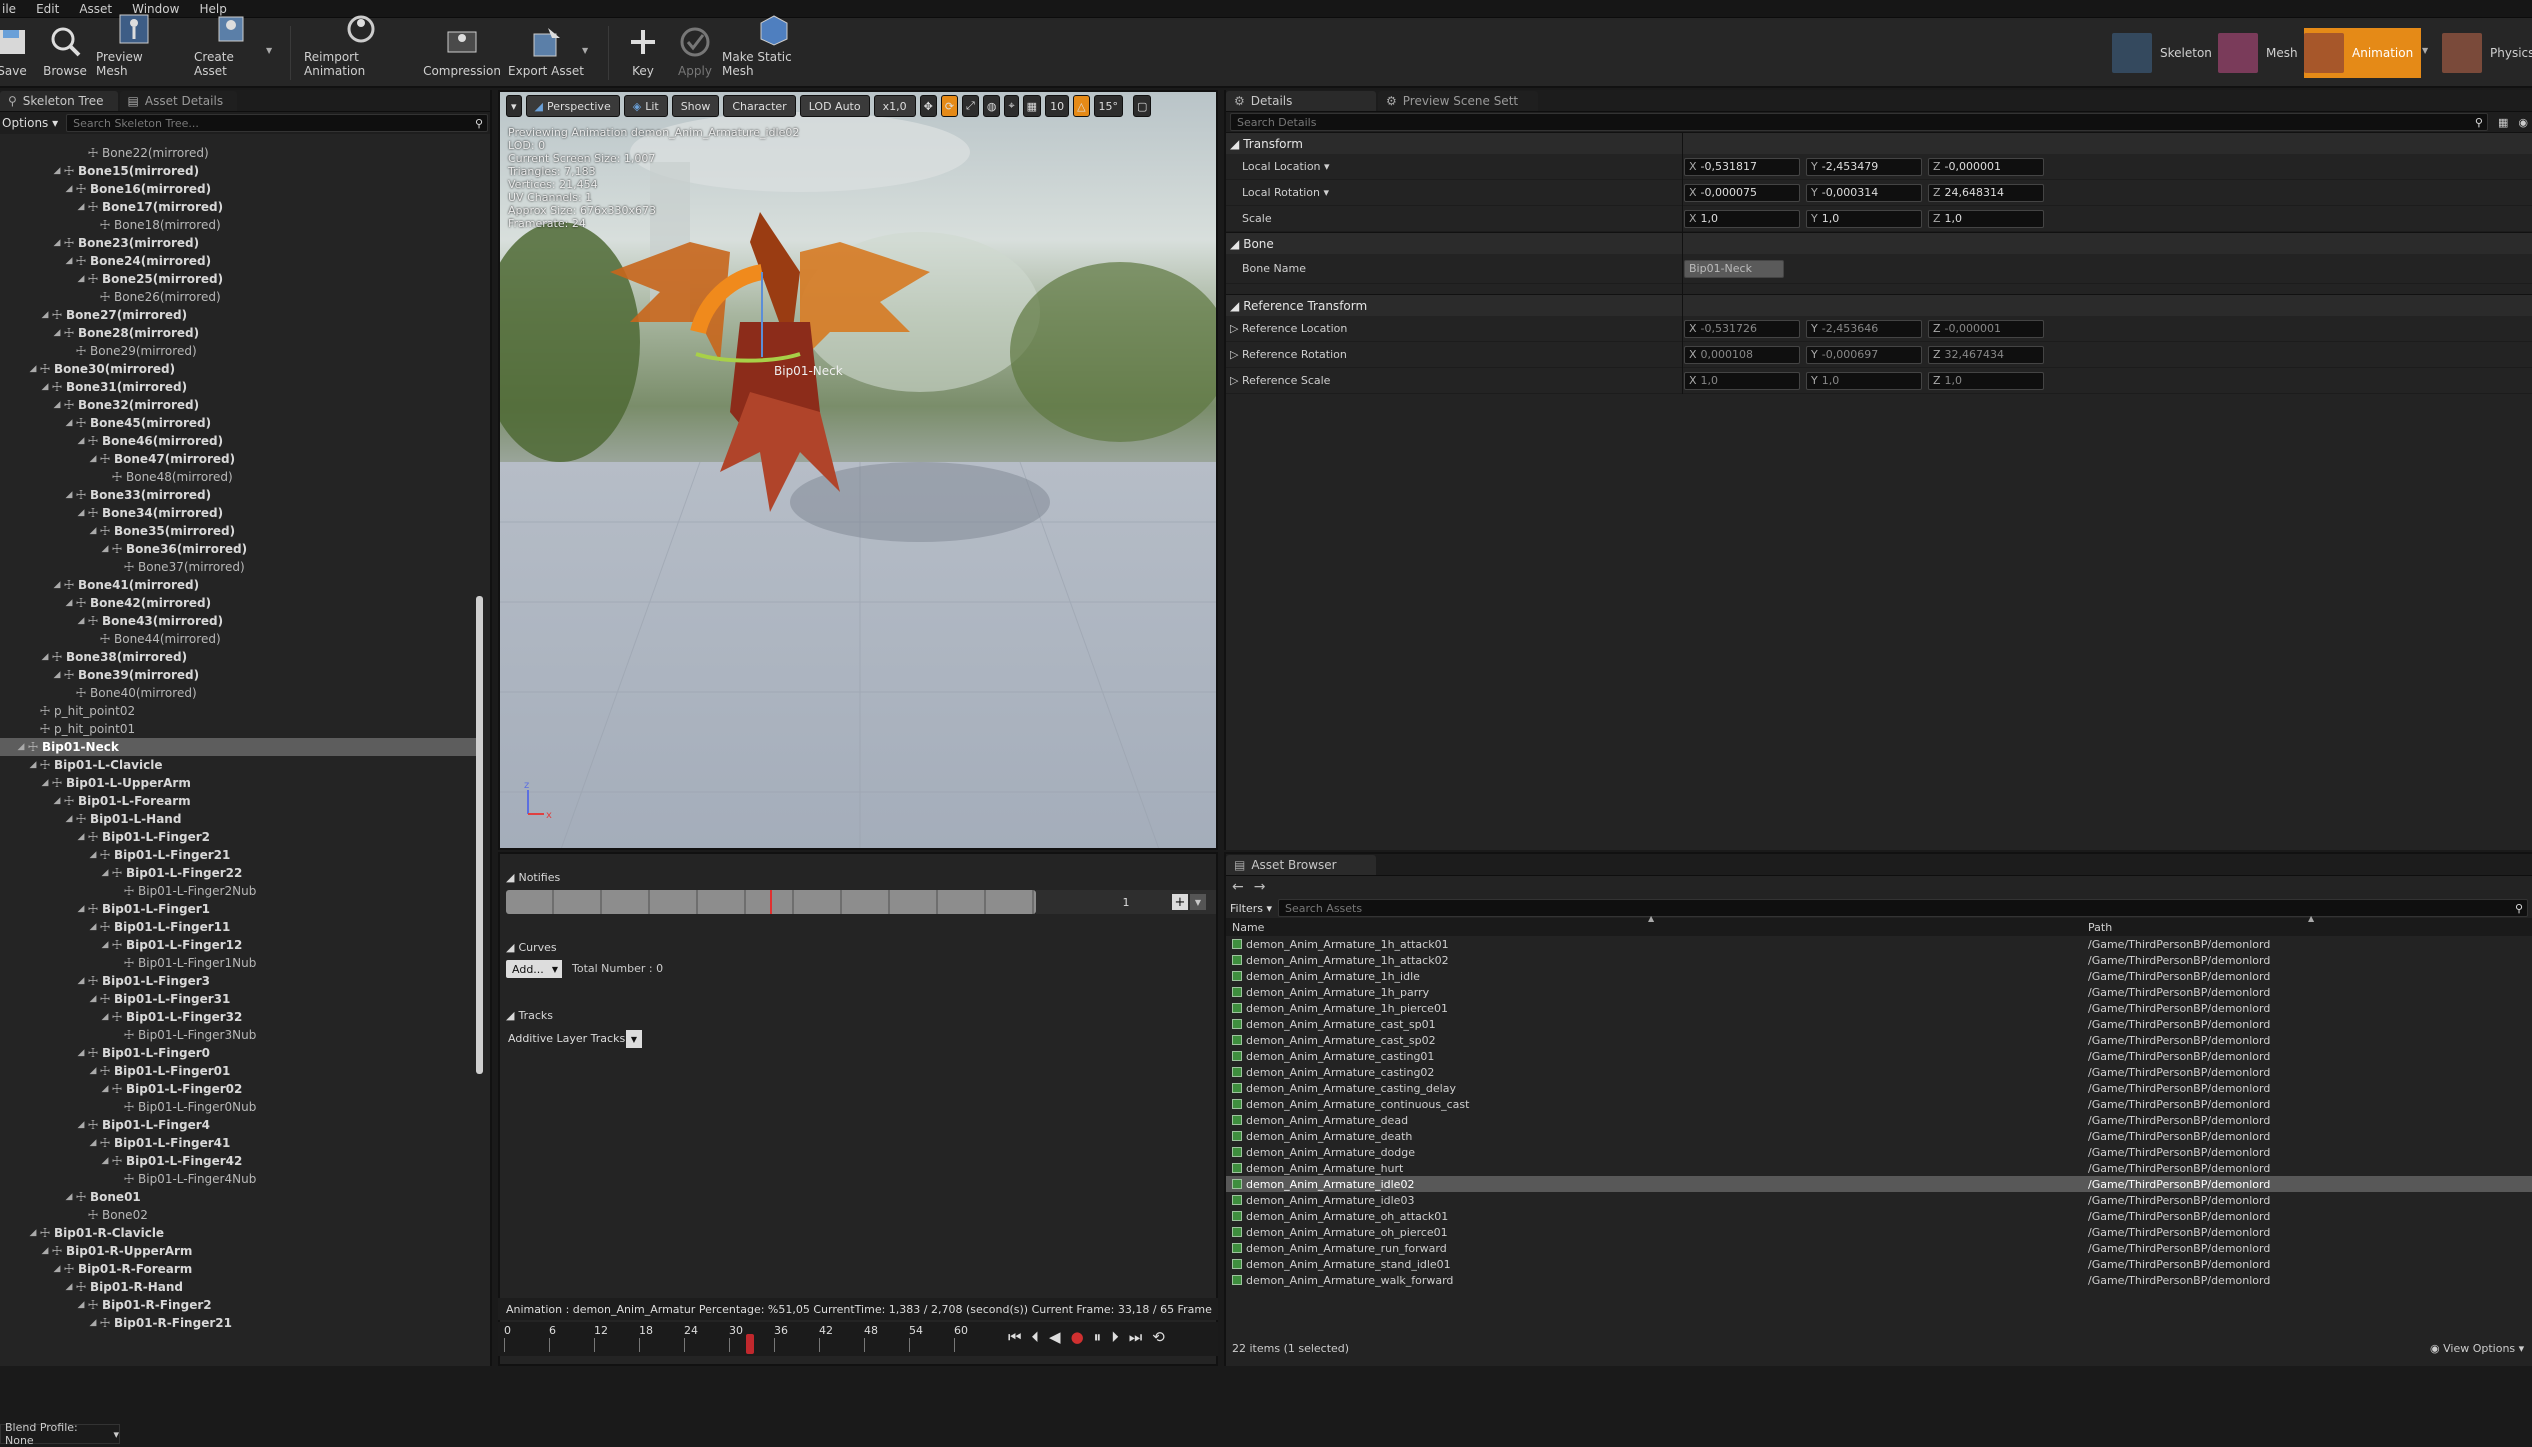 Image resolution: width=2532 pixels, height=1447 pixels. What do you see at coordinates (239, 855) in the screenshot?
I see `bone-tree-row: ◢ ☩ Bip01-L-Finger21` at bounding box center [239, 855].